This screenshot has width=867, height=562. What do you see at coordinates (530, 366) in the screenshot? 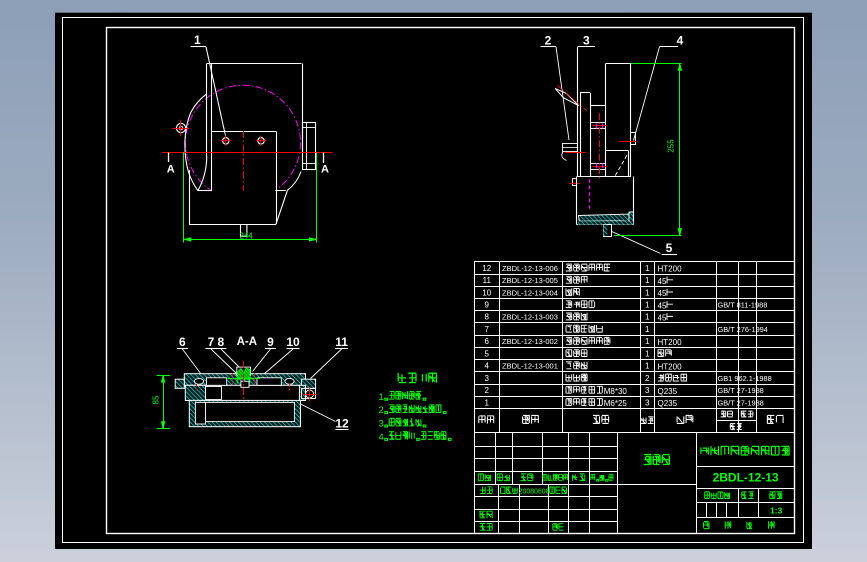
I see `svg-text: ZBDL-12-13-001` at bounding box center [530, 366].